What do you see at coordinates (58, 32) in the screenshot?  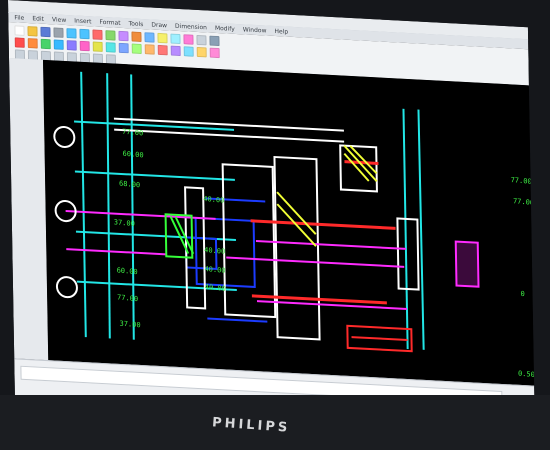 I see `print-icon` at bounding box center [58, 32].